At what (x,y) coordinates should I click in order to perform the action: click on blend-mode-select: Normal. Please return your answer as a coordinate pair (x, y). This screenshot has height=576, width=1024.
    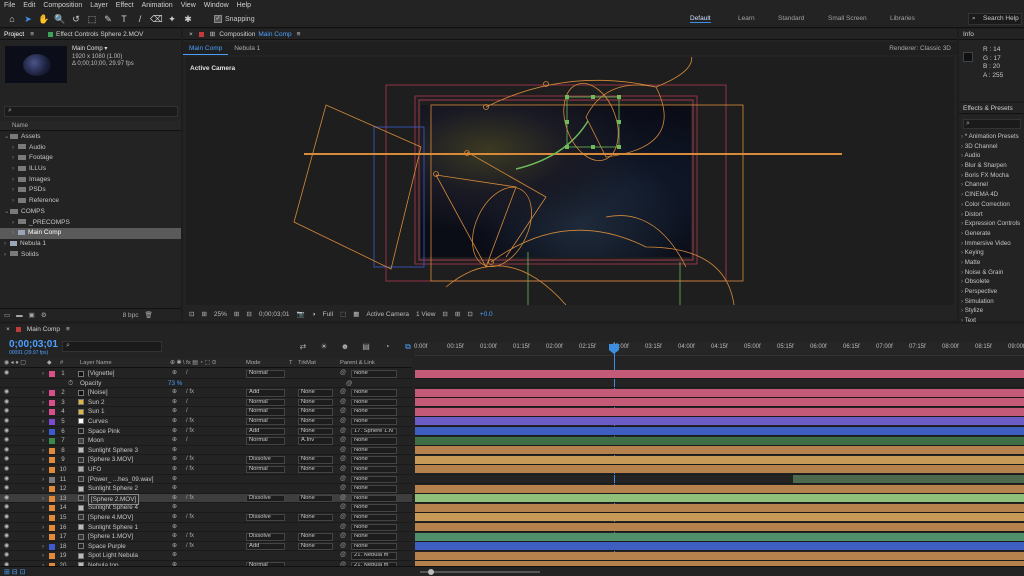
    Looking at the image, I should click on (265, 421).